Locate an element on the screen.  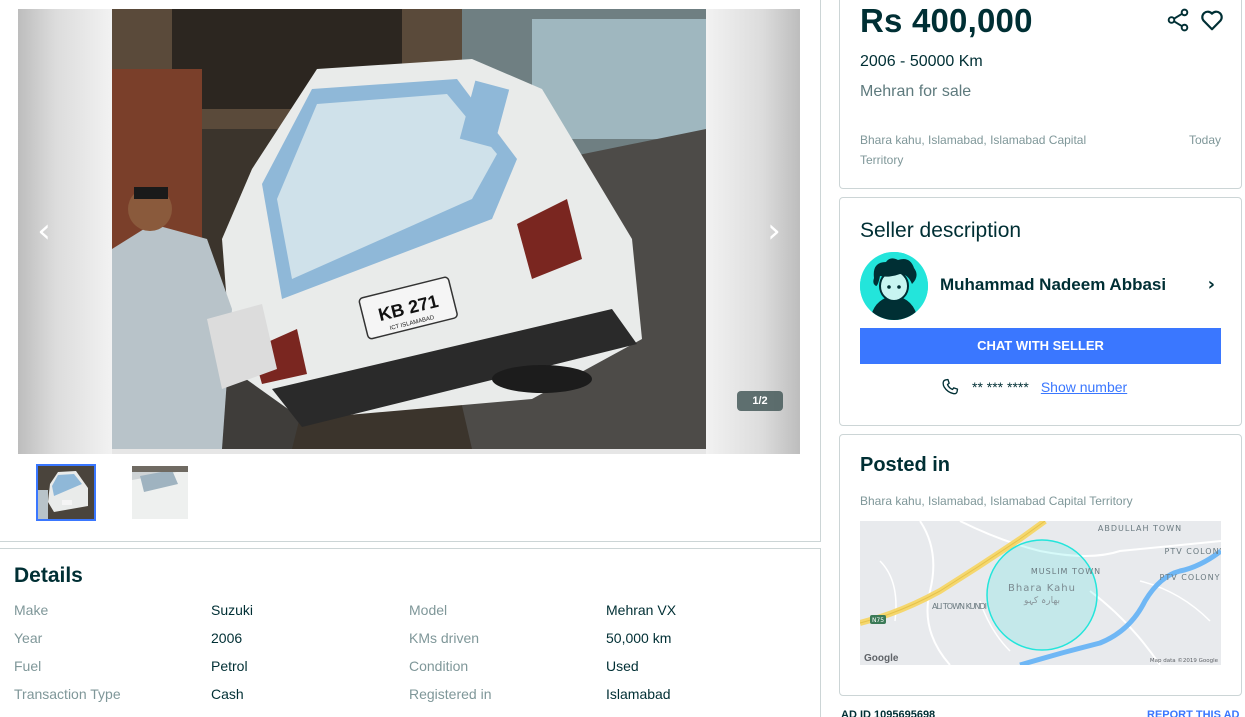
seller-profile-link: › is located at coordinates (1211, 284).